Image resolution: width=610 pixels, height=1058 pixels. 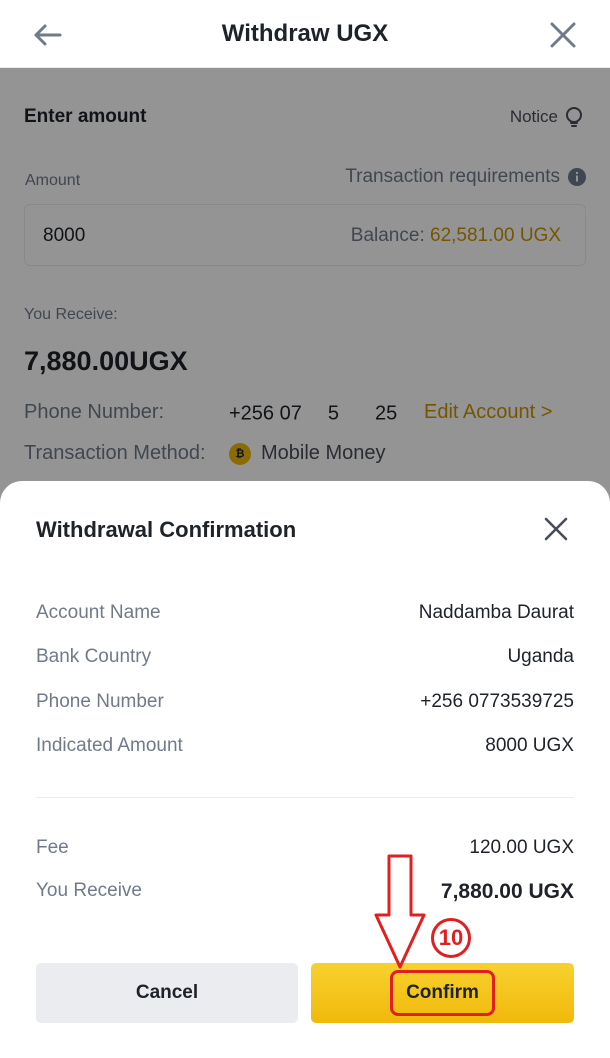 What do you see at coordinates (305, 746) in the screenshot?
I see `detail-row-indicated-amount: Indicated Amount 8000 UGX` at bounding box center [305, 746].